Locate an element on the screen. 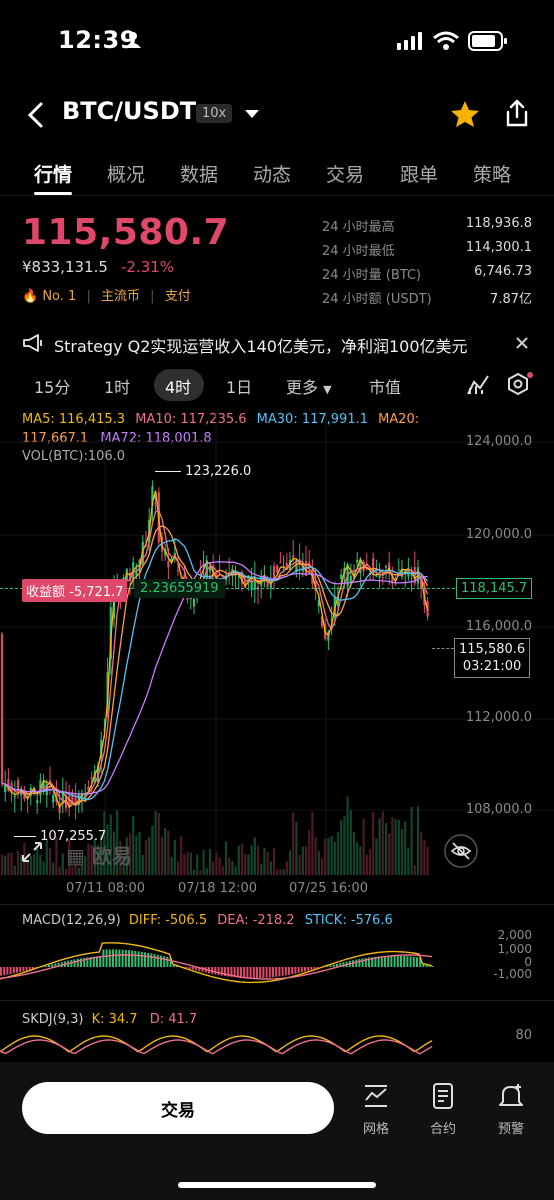  stat-label: 24 小时最高 is located at coordinates (358, 227).